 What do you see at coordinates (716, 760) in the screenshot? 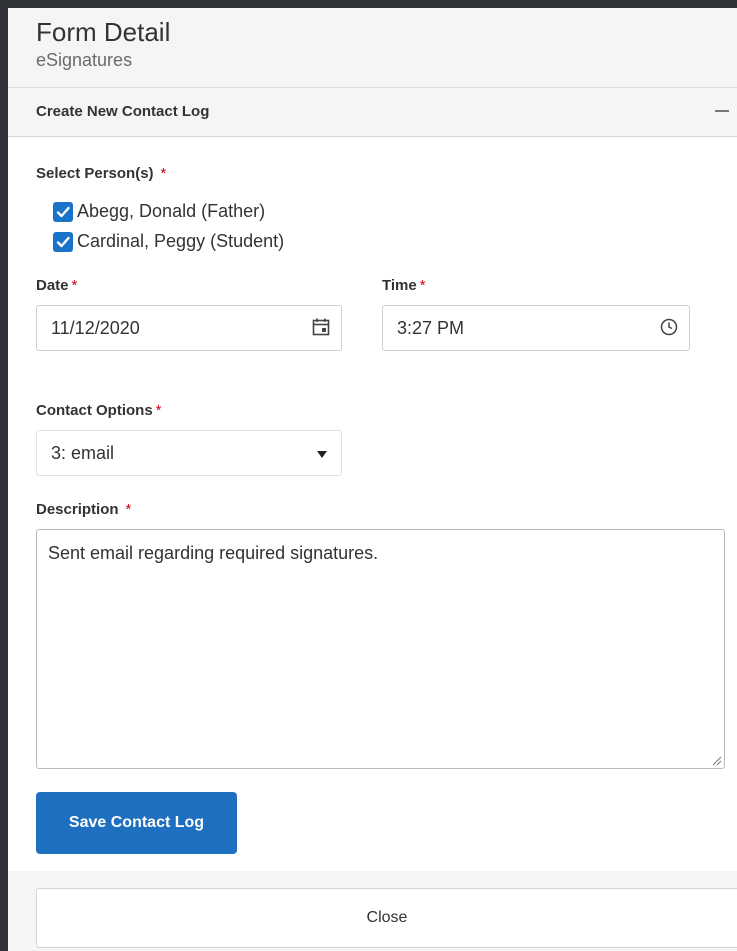
I see `resize-handle-icon` at bounding box center [716, 760].